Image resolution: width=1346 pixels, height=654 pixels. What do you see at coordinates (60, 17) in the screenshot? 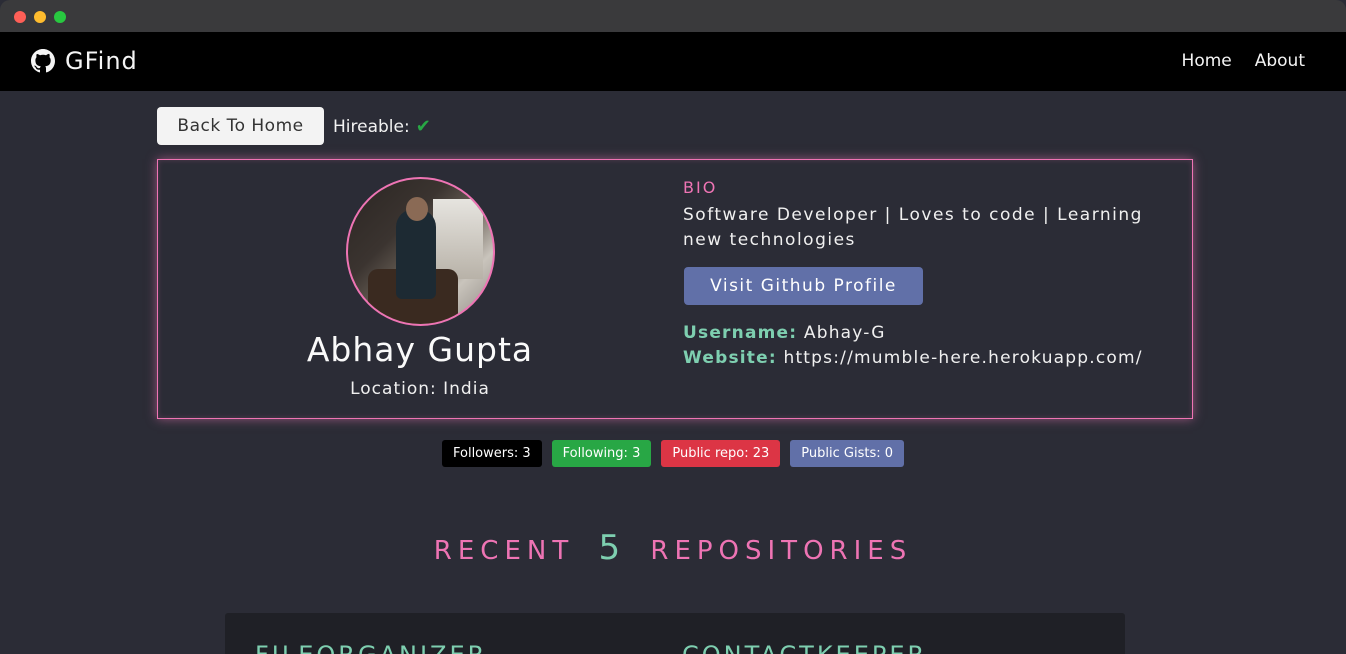
I see `maximize-window-button` at bounding box center [60, 17].